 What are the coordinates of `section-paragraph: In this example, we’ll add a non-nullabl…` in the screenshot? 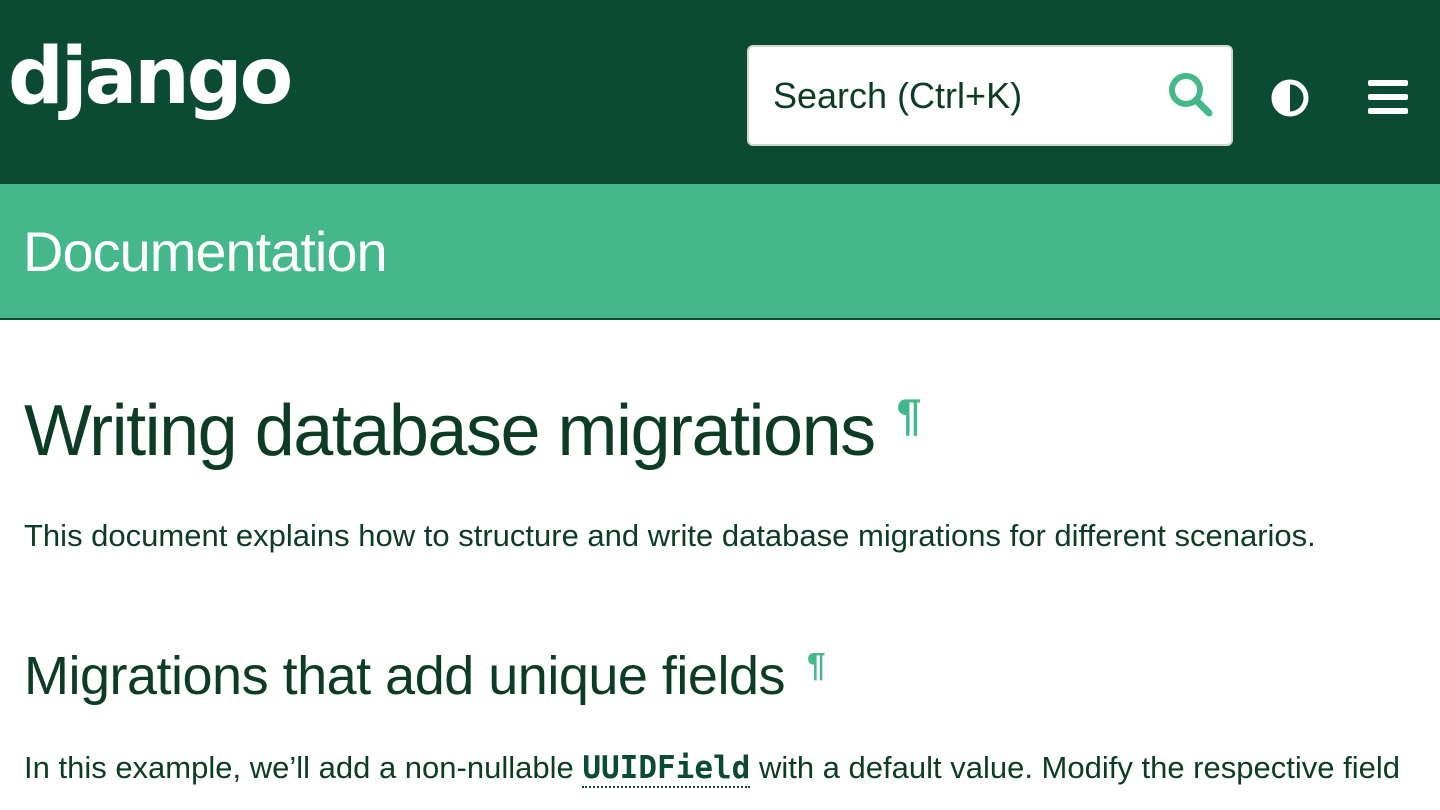 It's located at (712, 769).